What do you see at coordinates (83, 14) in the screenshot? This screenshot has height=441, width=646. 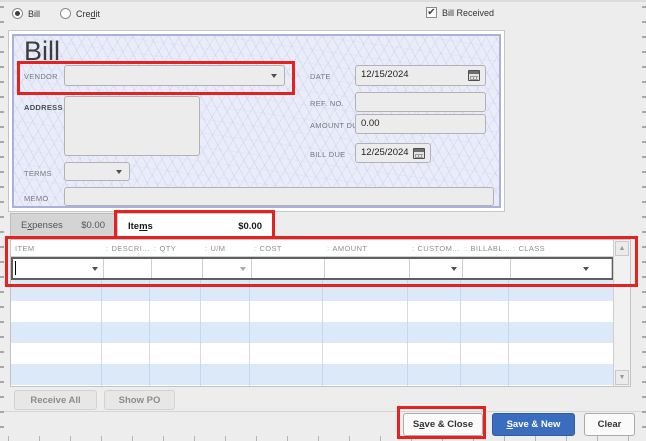 I see `credit-label-pre: Cre` at bounding box center [83, 14].